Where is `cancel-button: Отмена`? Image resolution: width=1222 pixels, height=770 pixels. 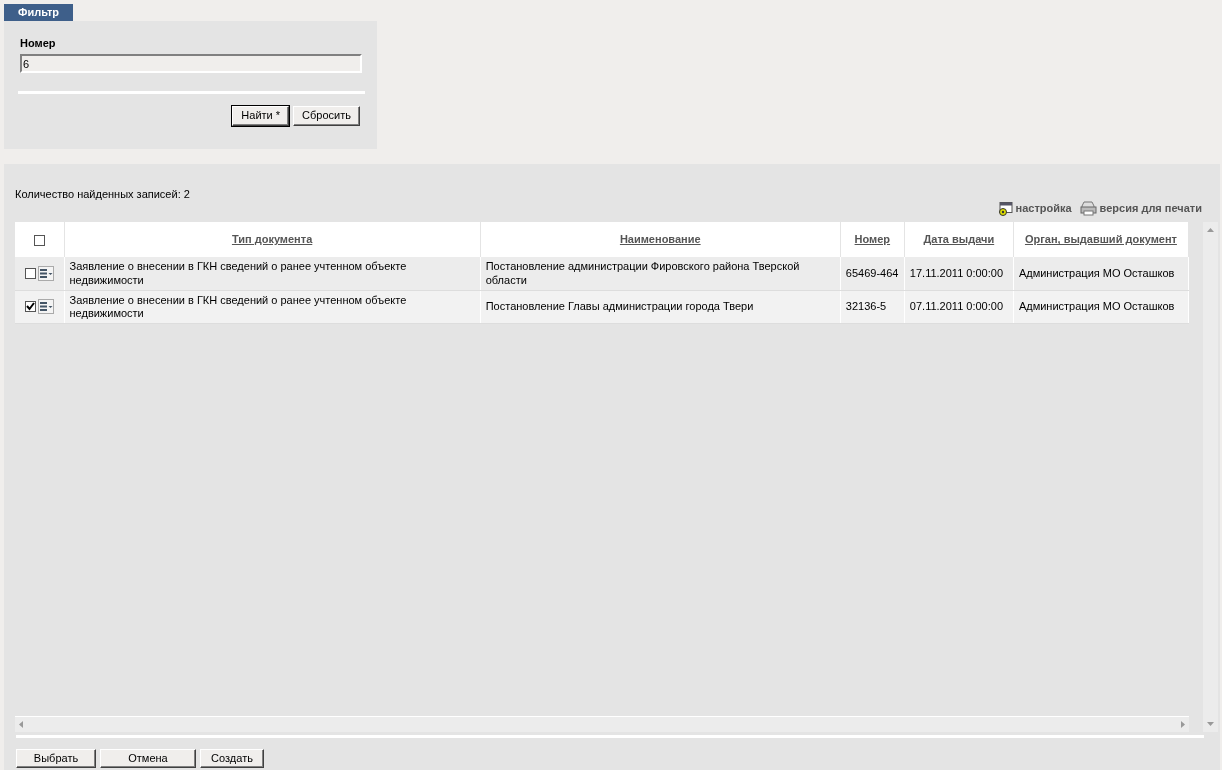
cancel-button: Отмена is located at coordinates (148, 758).